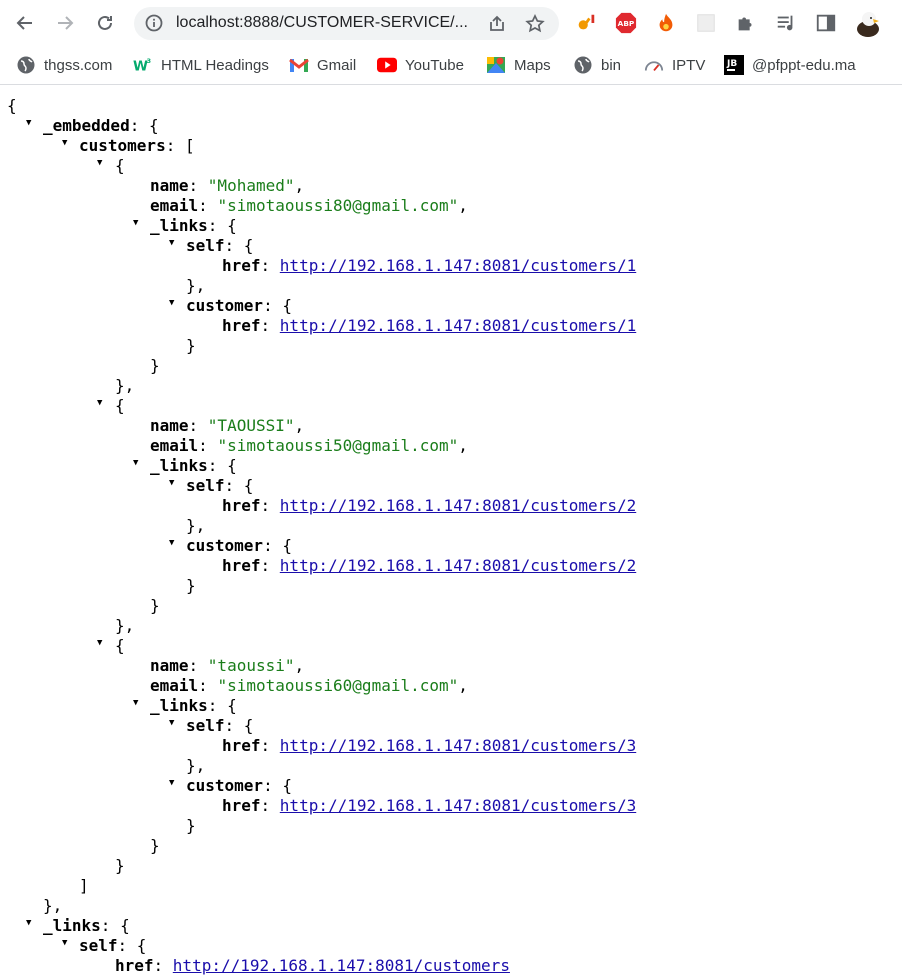  Describe the element at coordinates (149, 61) in the screenshot. I see `svg-text: 3` at that location.